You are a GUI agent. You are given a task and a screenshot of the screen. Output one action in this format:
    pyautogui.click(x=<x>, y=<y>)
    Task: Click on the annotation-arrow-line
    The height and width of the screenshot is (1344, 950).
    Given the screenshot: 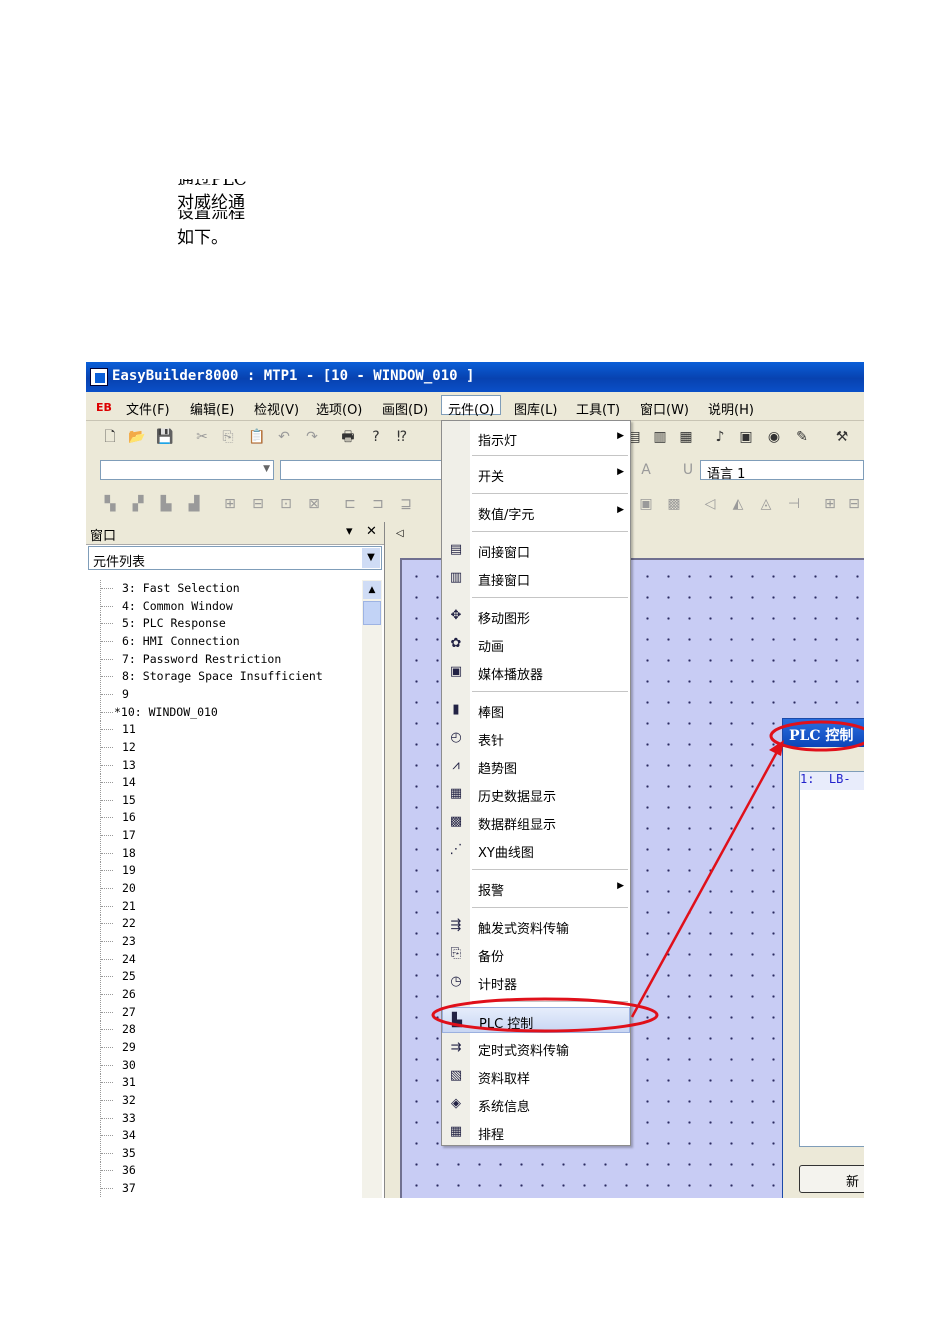 What is the action you would take?
    pyautogui.click(x=705, y=883)
    